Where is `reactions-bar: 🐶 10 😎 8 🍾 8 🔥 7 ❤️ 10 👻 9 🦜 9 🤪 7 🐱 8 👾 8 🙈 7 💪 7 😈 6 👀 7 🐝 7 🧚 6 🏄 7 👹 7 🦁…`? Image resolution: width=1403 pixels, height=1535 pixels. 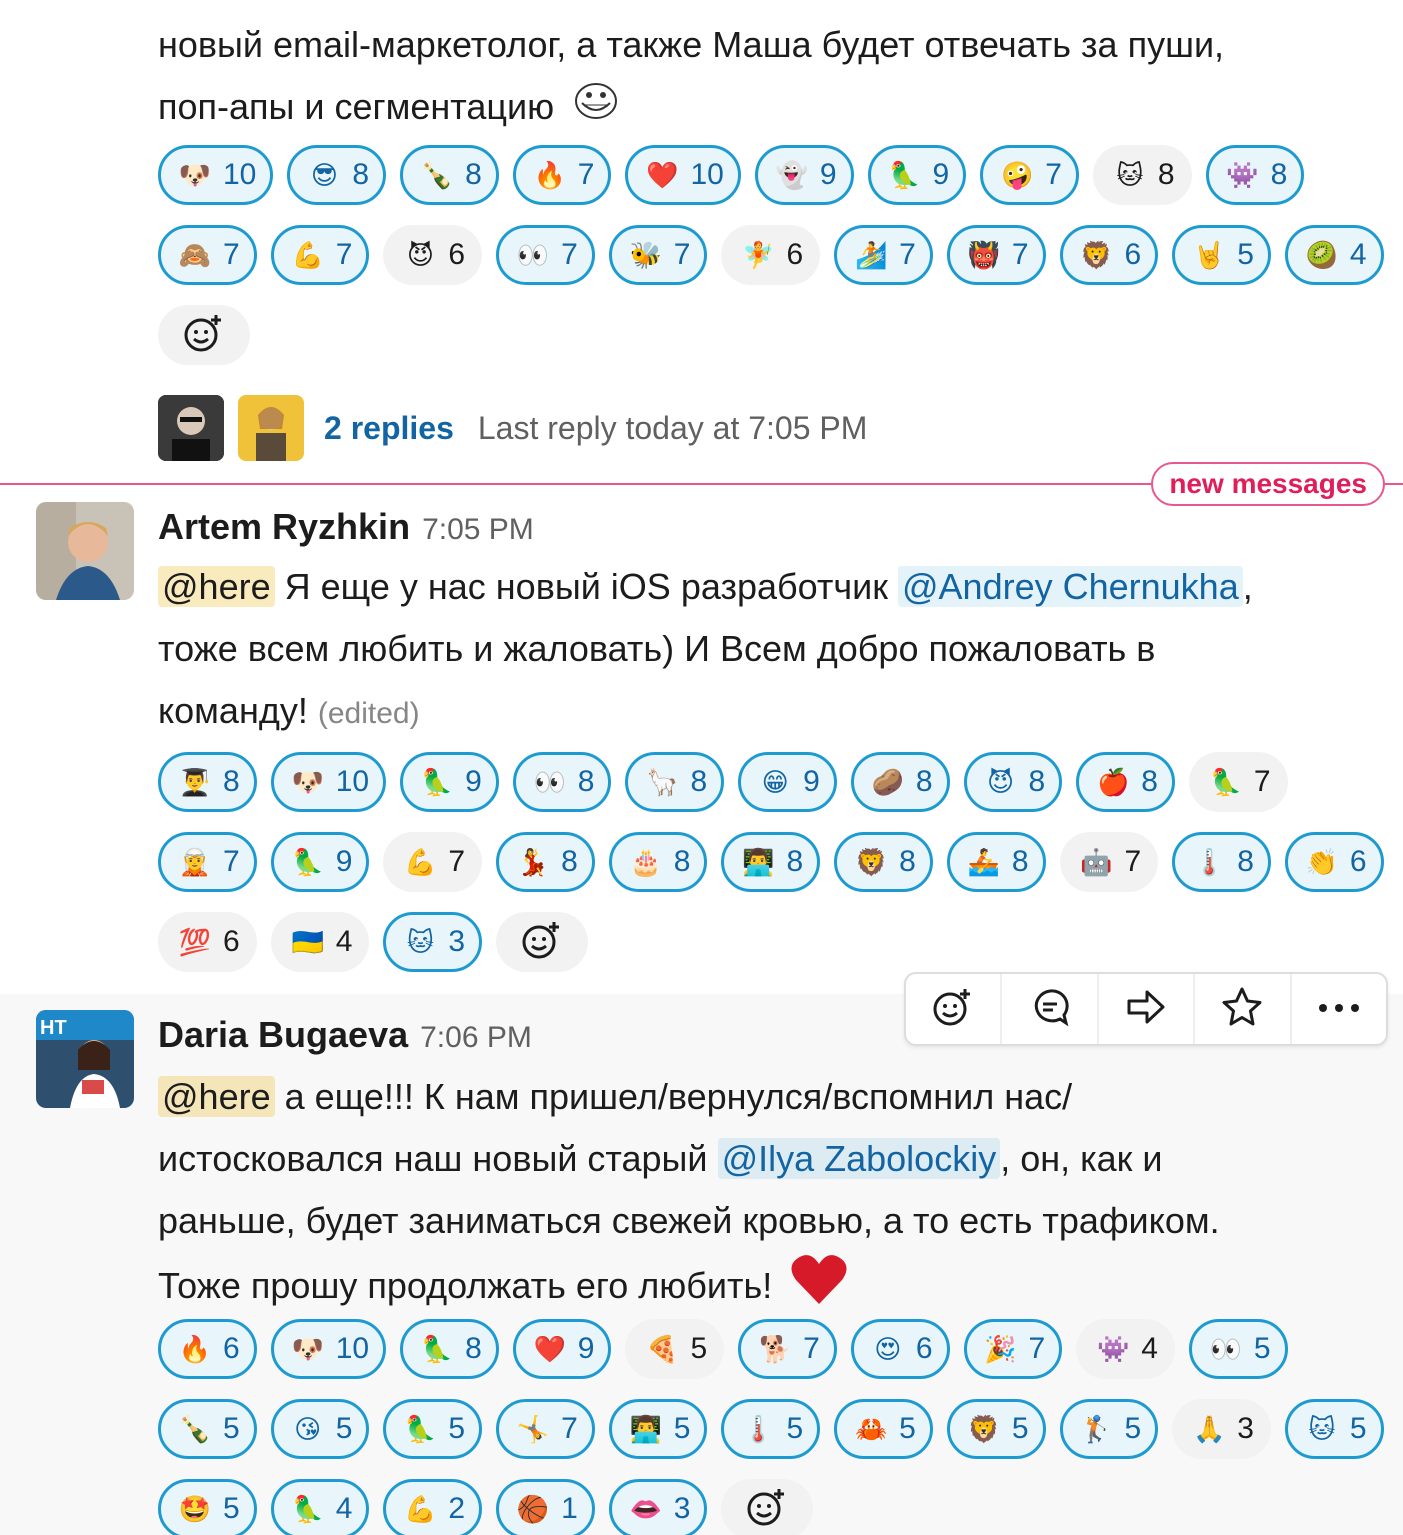
reactions-bar: 🐶 10 😎 8 🍾 8 🔥 7 ❤️ 10 👻 9 🦜 9 🤪 7 🐱 8 👾 8 🙈 7 💪 7 😈 6 👀 7 🐝 7 🧚 6 🏄 7 👹 7 🦁… is located at coordinates (773, 255).